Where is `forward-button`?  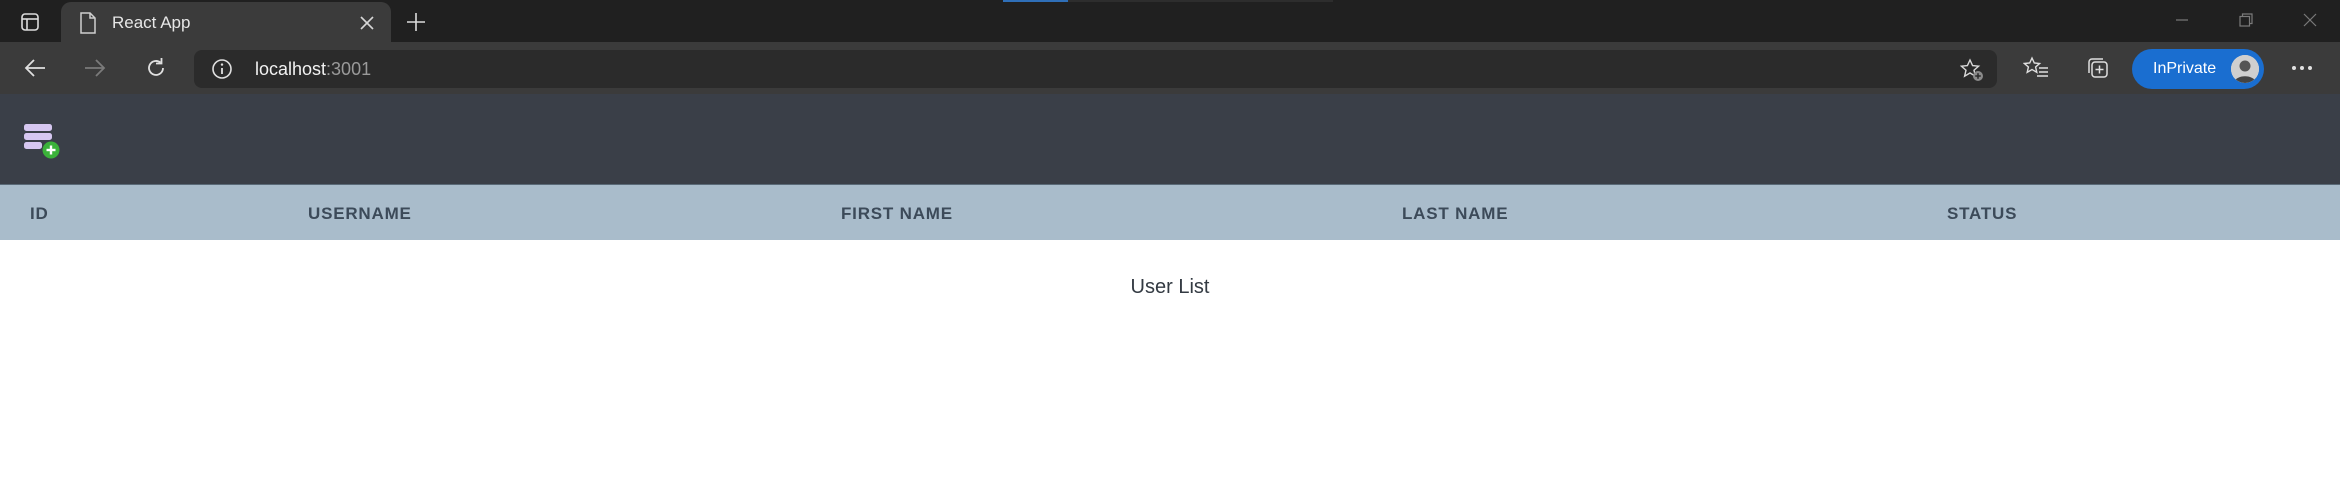
forward-button is located at coordinates (95, 68).